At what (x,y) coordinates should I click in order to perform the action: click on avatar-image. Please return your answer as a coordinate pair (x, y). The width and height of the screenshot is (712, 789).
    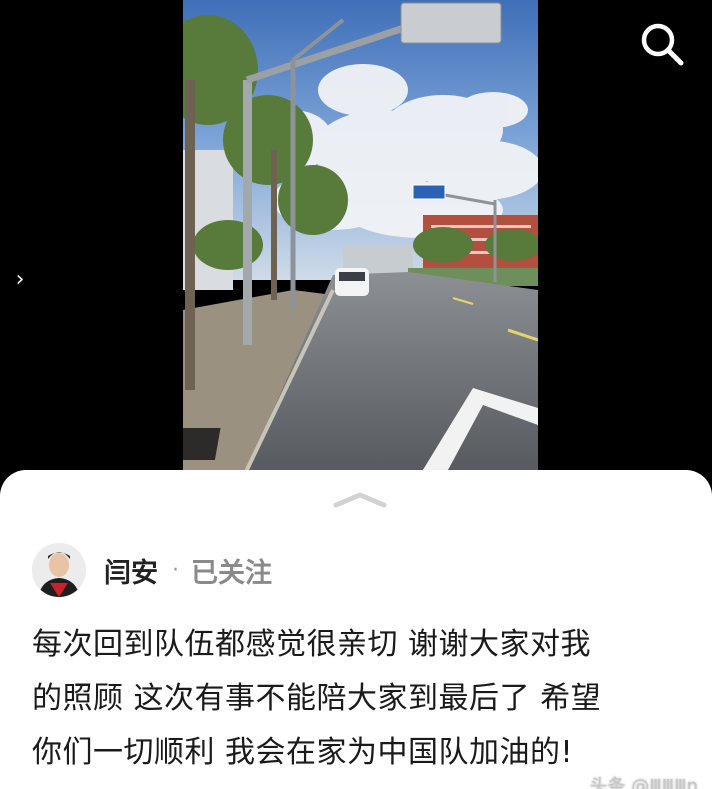
    Looking at the image, I should click on (59, 570).